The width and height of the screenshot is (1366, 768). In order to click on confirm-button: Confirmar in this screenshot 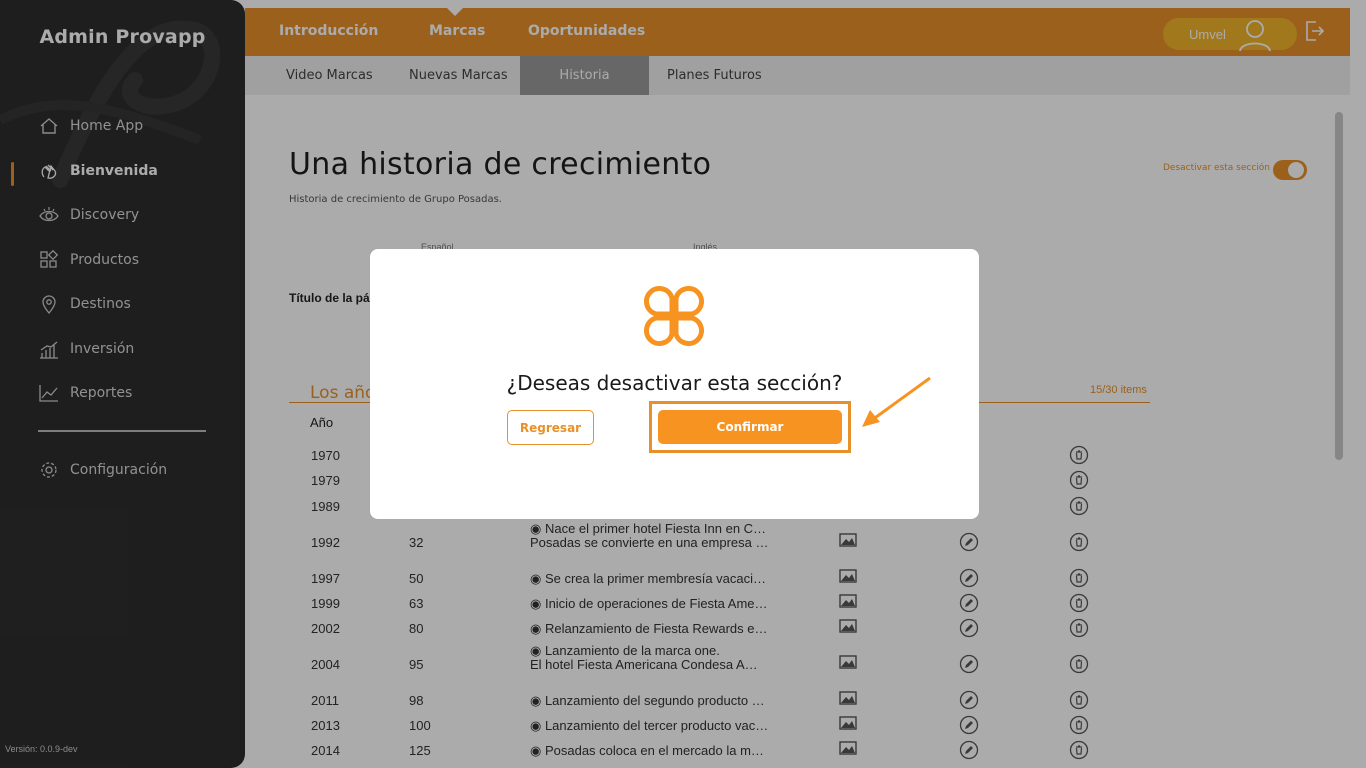, I will do `click(750, 427)`.